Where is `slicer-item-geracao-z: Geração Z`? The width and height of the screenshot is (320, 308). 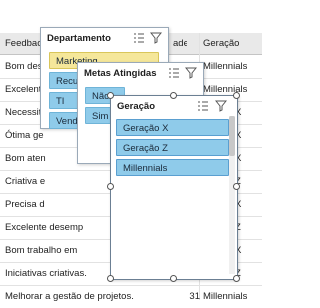
slicer-item-geracao-z: Geração Z is located at coordinates (172, 147).